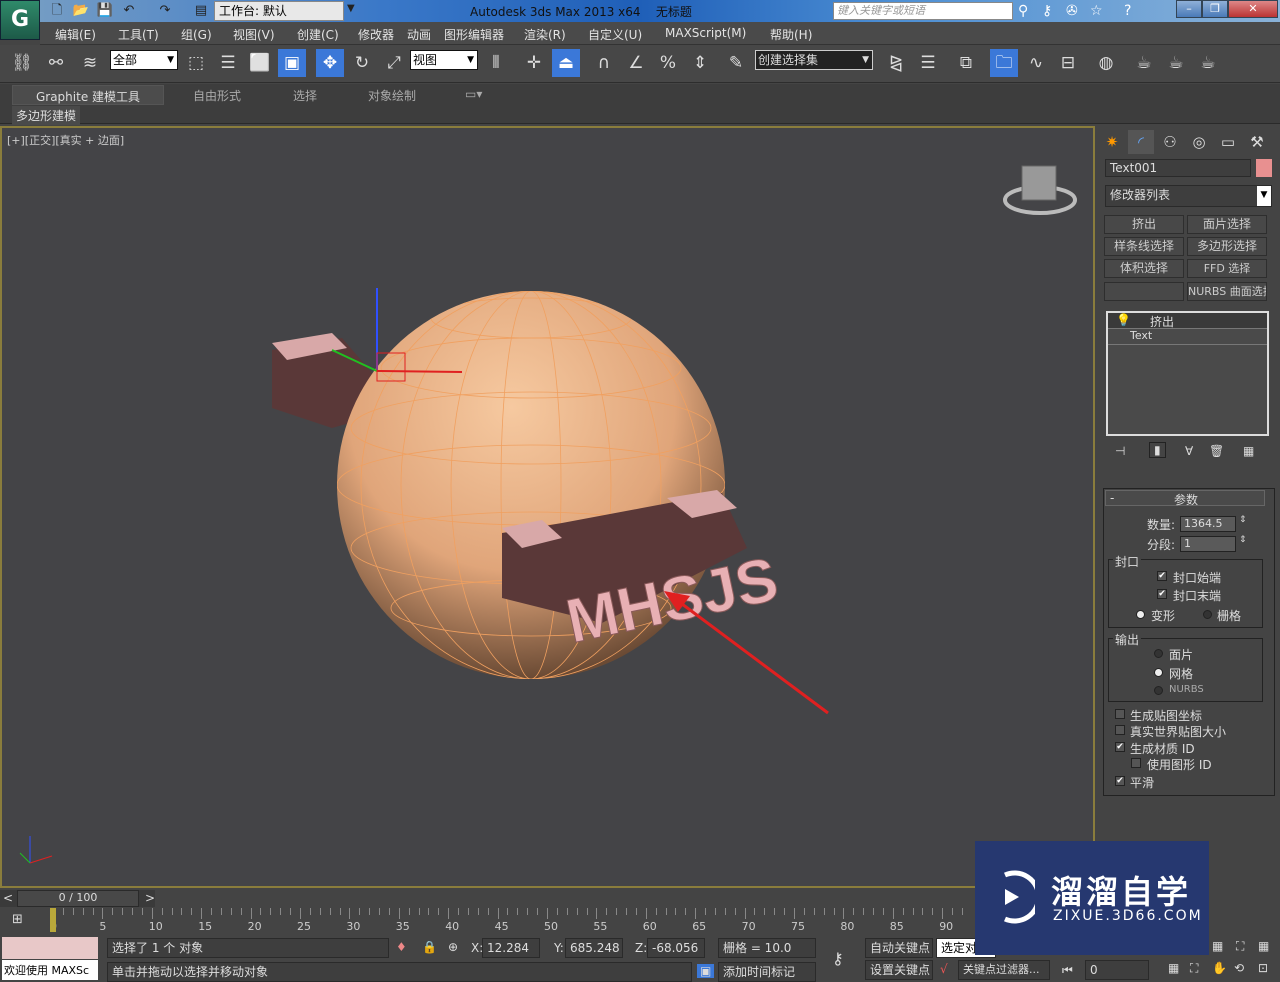  I want to click on select-object-icon: ⬚, so click(196, 63).